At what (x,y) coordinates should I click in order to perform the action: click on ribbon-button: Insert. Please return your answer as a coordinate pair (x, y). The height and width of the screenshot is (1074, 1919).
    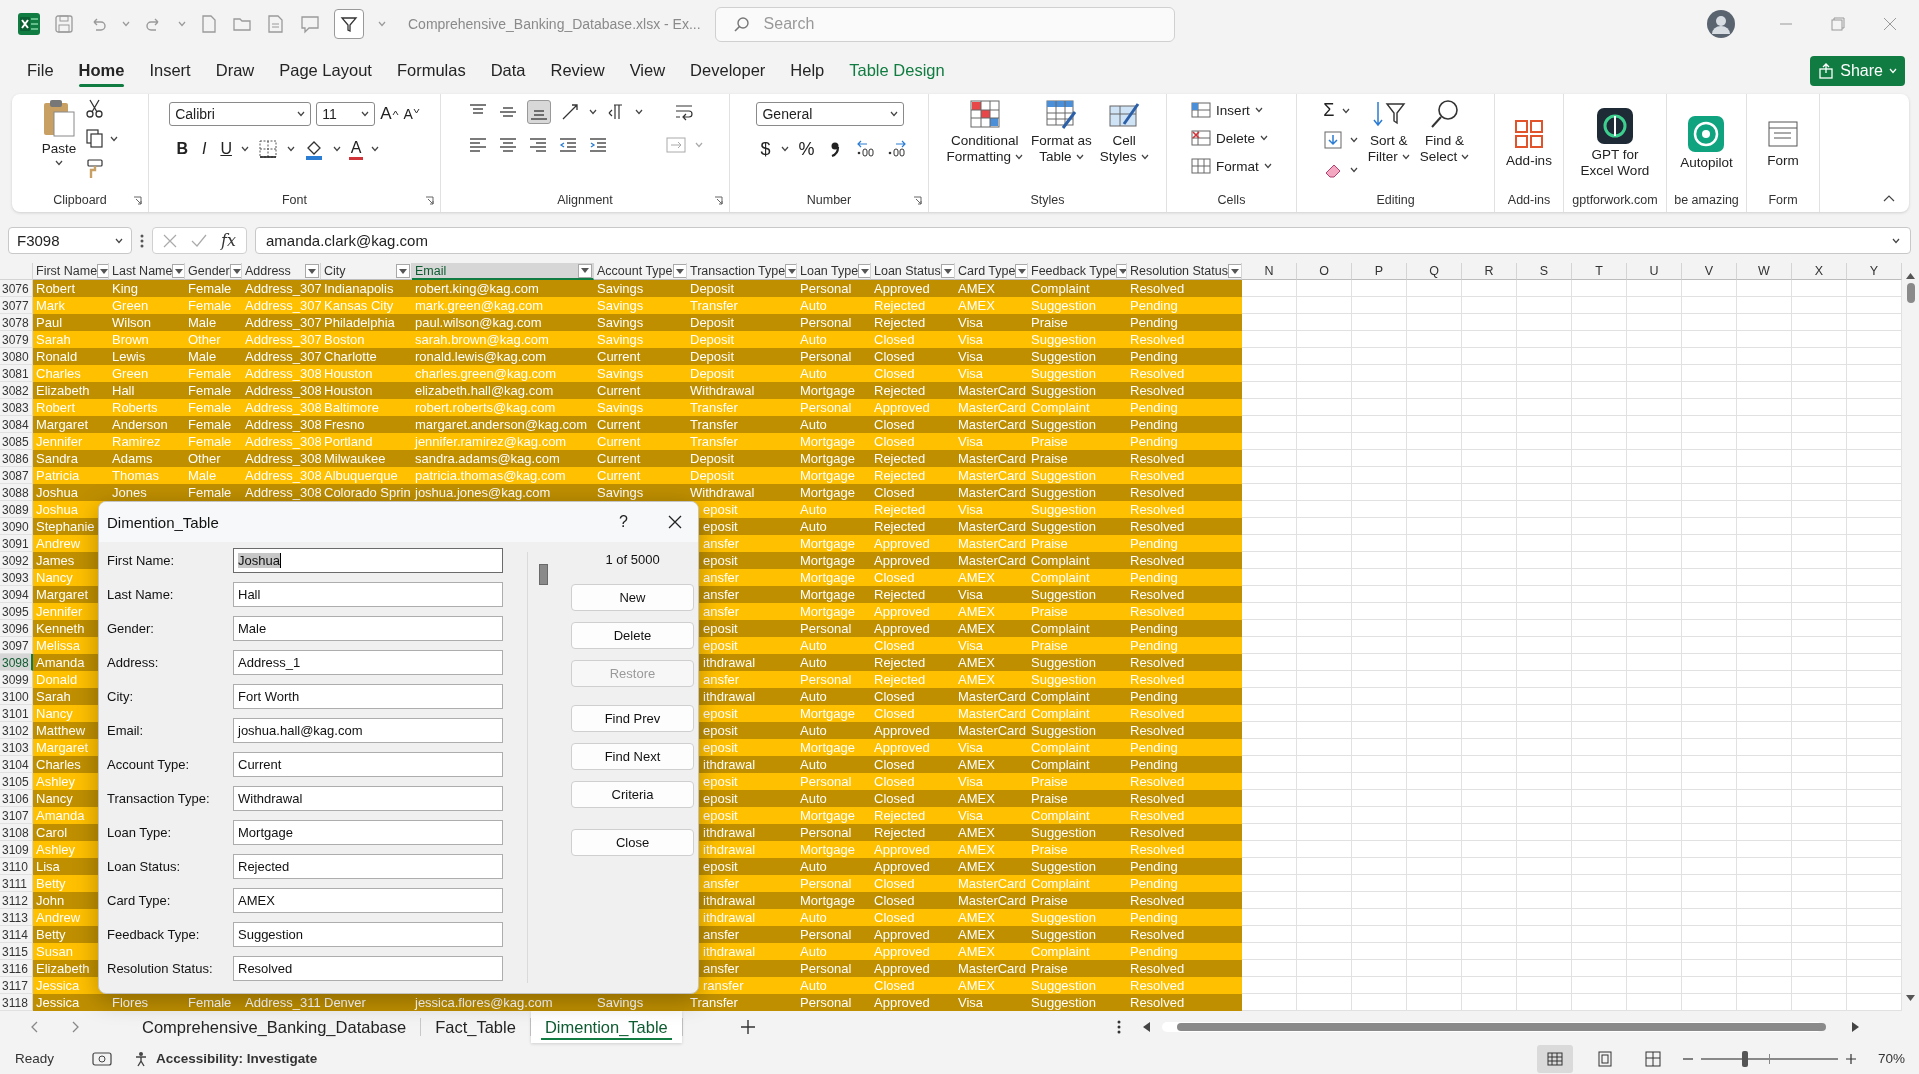
    Looking at the image, I should click on (1227, 110).